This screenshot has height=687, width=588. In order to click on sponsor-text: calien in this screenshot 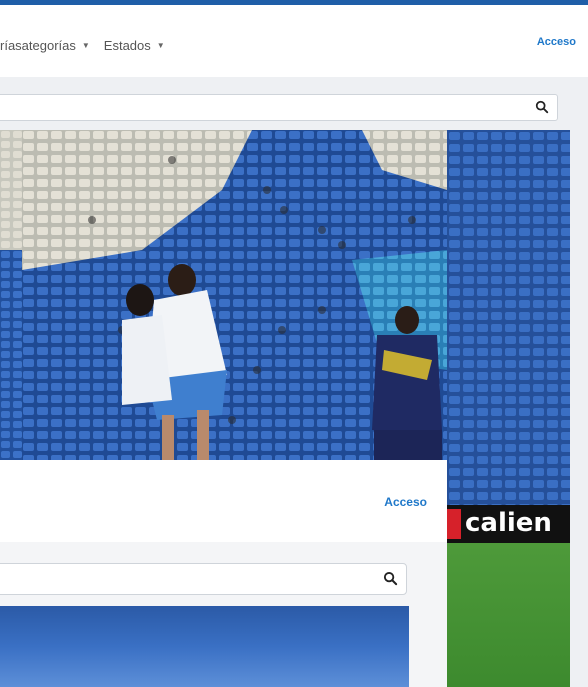, I will do `click(508, 523)`.